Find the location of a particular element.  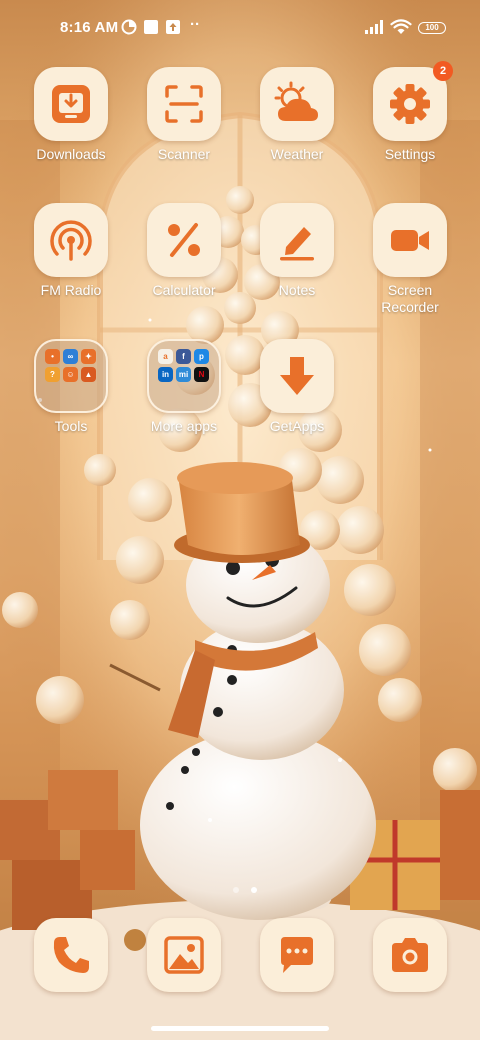

battery-icon: 100 is located at coordinates (432, 28).